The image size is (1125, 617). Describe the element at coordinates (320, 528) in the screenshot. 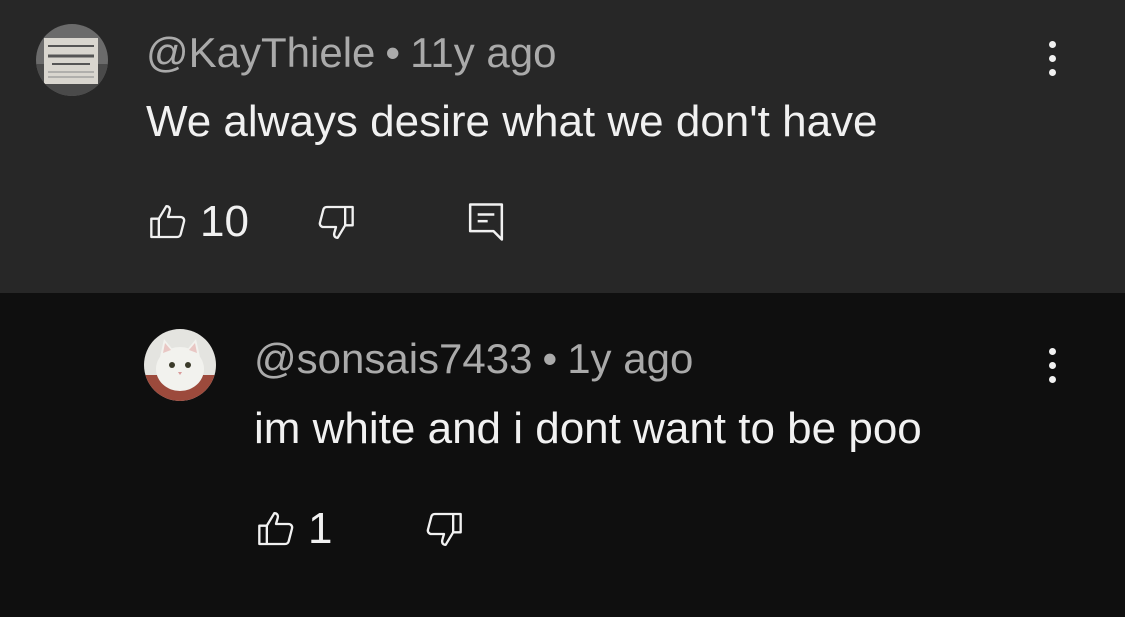

I see `like-count: 1` at that location.